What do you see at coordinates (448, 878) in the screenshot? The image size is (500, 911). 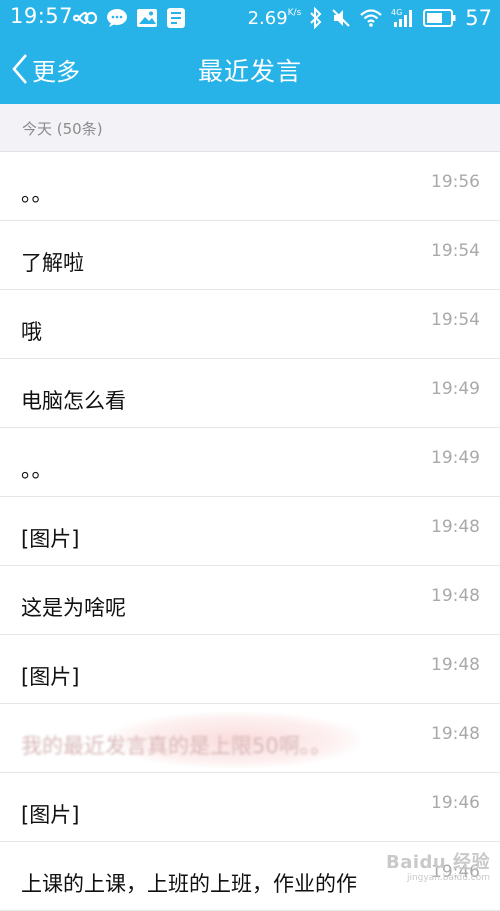 I see `watermark-url: jingyan.baidu.com` at bounding box center [448, 878].